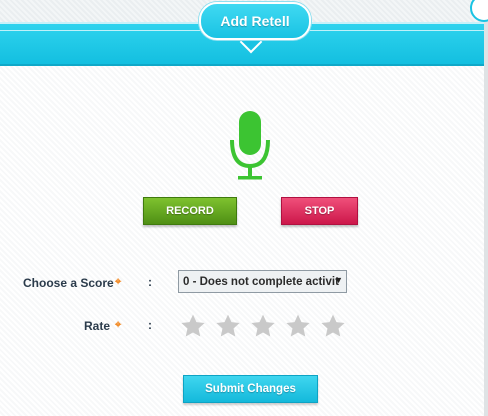 Image resolution: width=488 pixels, height=416 pixels. I want to click on score-selected-value: 0 - Does not complete activity, so click(261, 281).